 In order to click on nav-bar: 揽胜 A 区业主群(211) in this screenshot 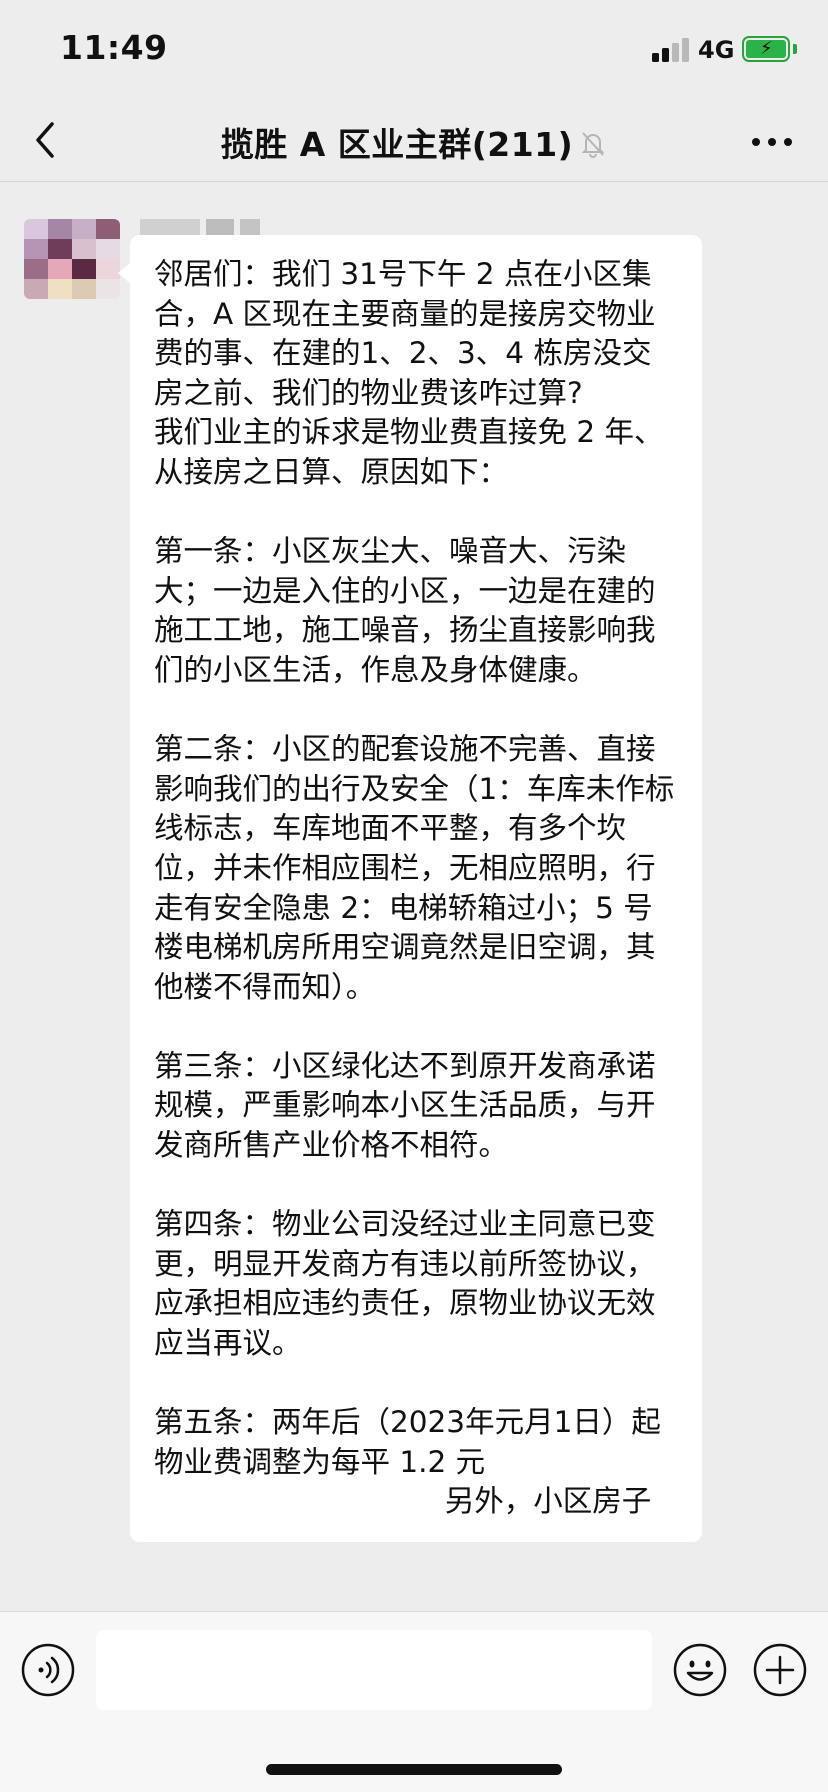, I will do `click(414, 141)`.